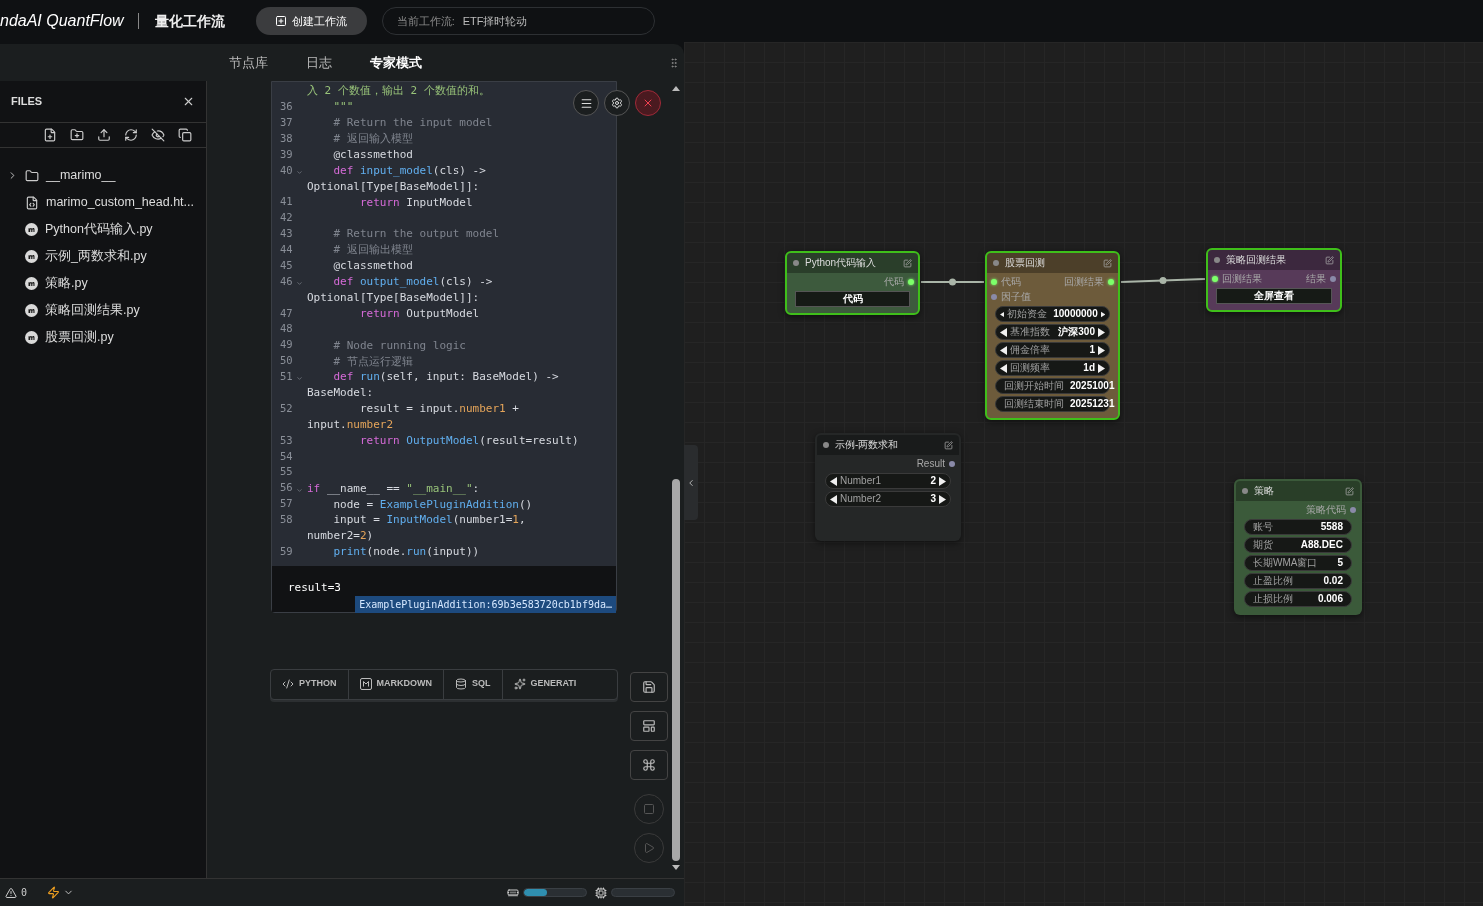  Describe the element at coordinates (103, 256) in the screenshot. I see `file-tree-item: 示例_两数求和.py` at that location.